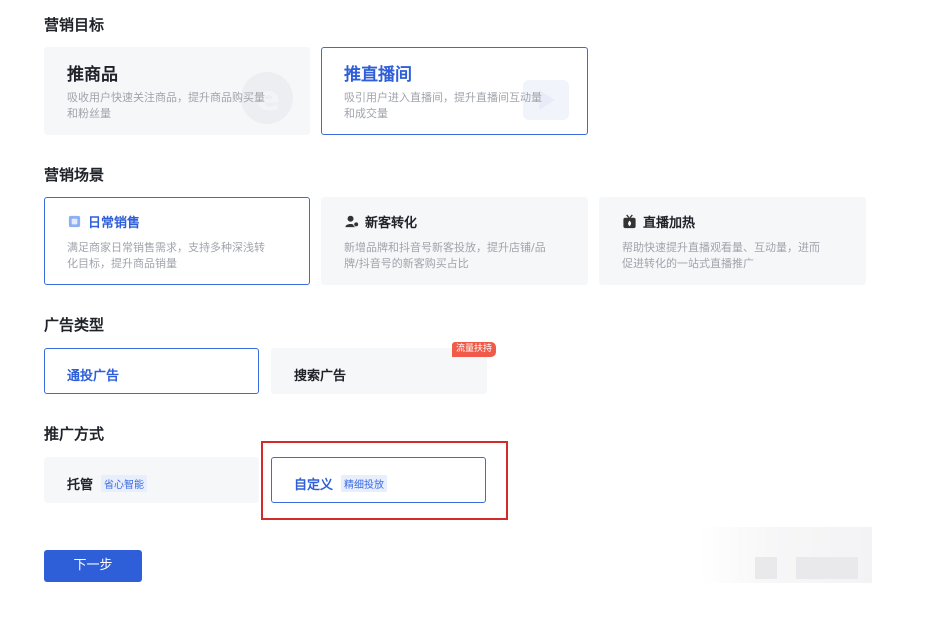 The width and height of the screenshot is (928, 617). What do you see at coordinates (93, 376) in the screenshot?
I see `ad-type-label: 通投广告` at bounding box center [93, 376].